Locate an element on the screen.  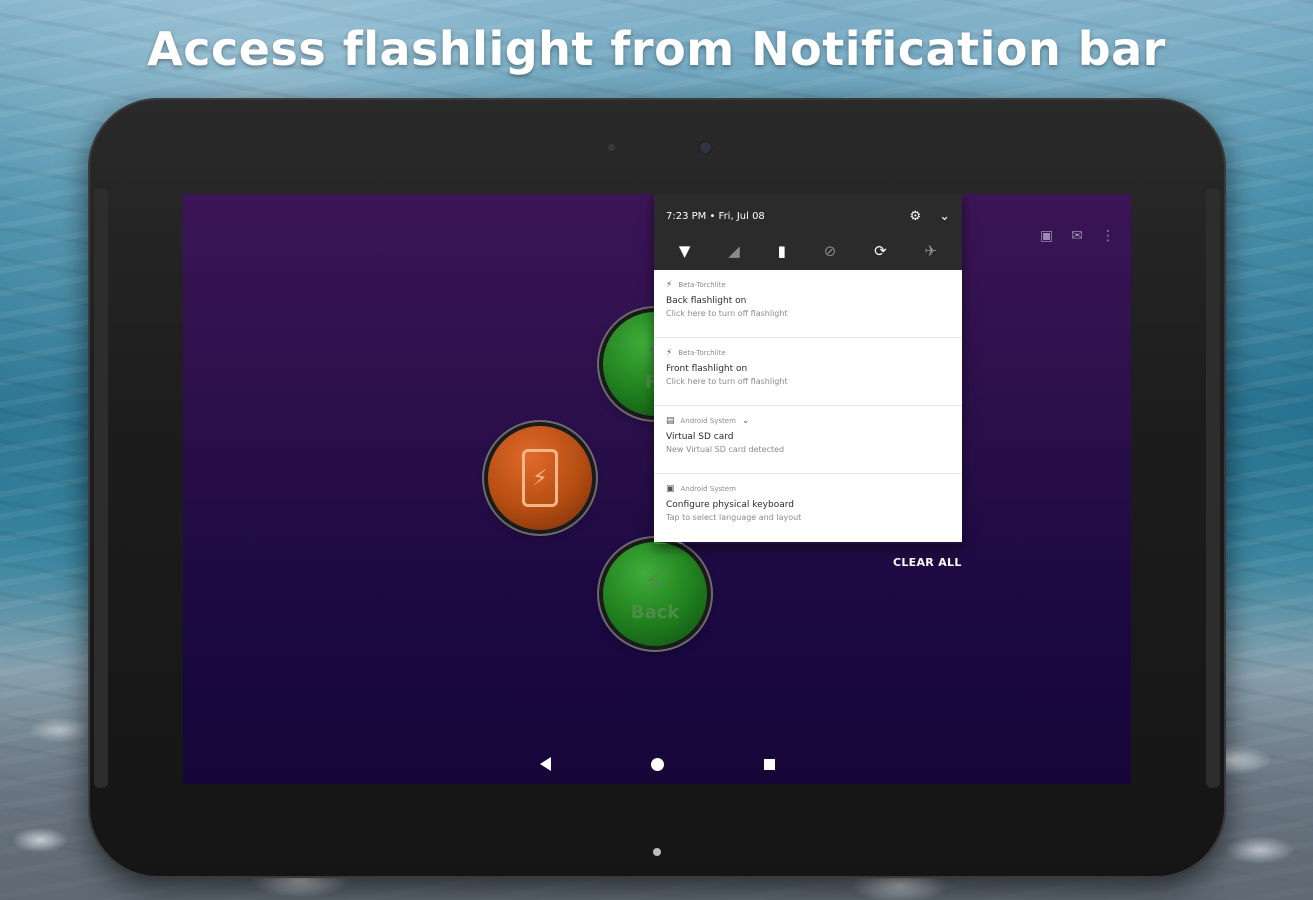
back-icon is located at coordinates (545, 764).